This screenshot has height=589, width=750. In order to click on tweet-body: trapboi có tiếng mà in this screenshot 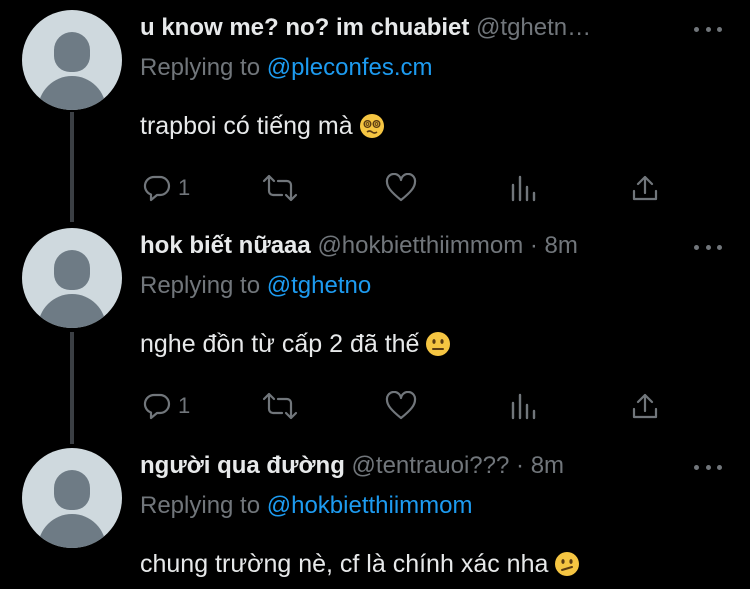, I will do `click(246, 126)`.